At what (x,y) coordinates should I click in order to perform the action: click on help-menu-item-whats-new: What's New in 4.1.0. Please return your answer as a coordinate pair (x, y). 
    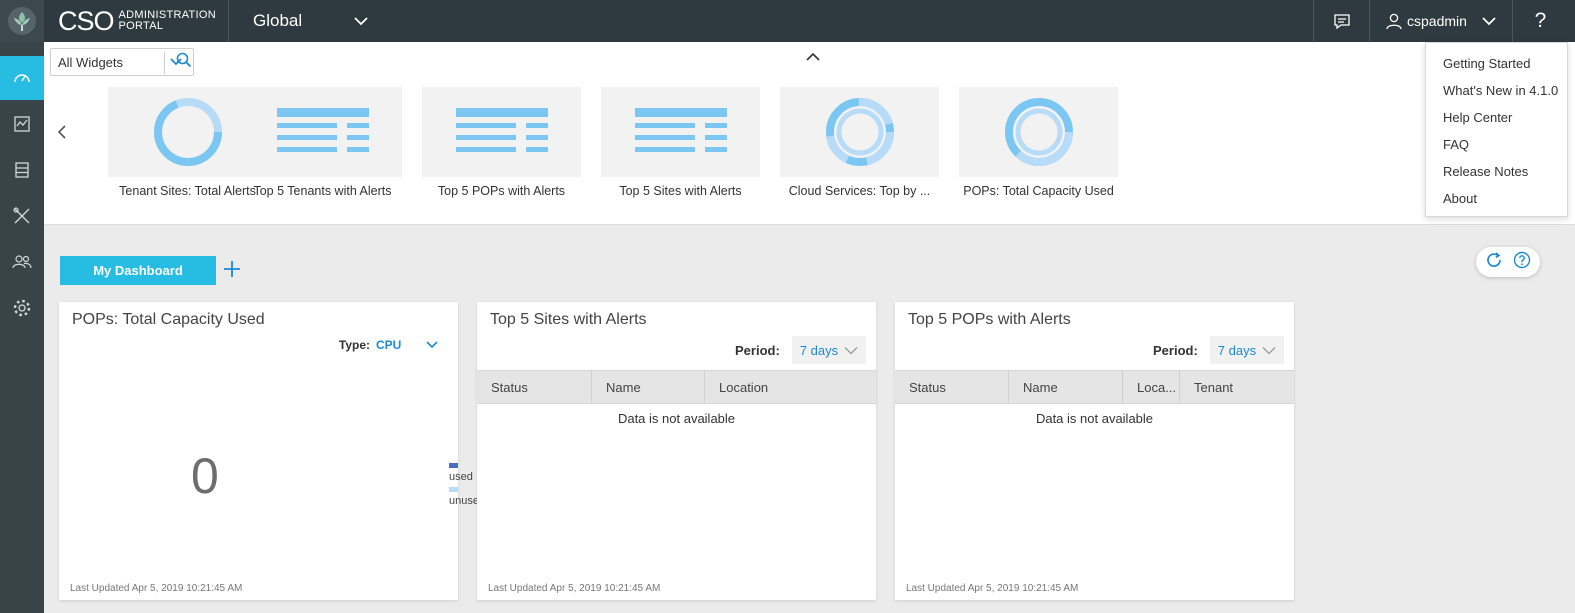
    Looking at the image, I should click on (1496, 94).